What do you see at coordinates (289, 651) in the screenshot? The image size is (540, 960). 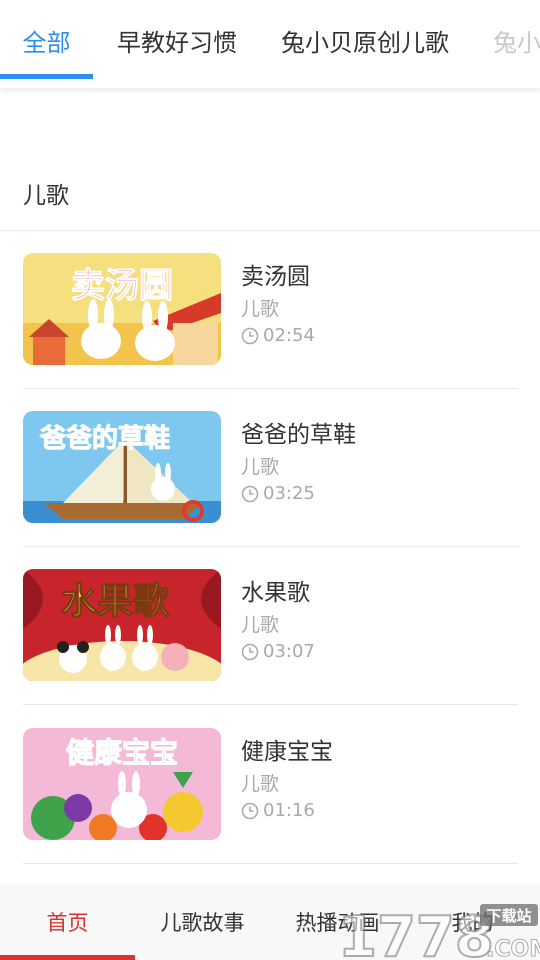 I see `duration-text: 03:07` at bounding box center [289, 651].